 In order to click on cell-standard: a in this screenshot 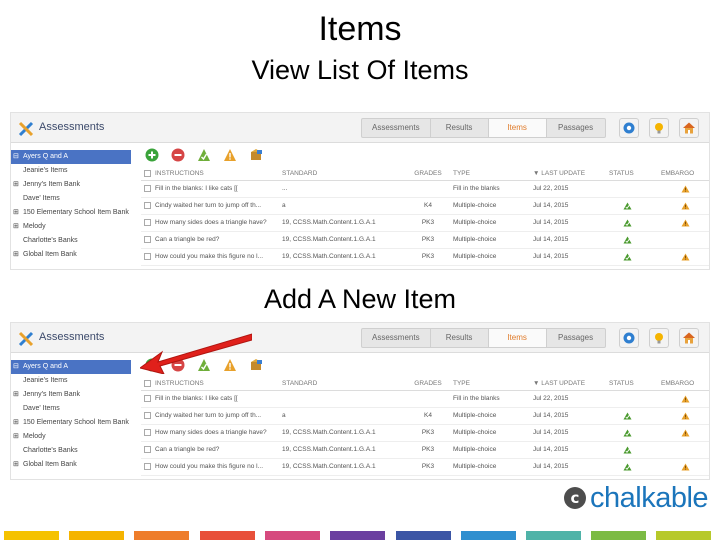, I will do `click(284, 415)`.